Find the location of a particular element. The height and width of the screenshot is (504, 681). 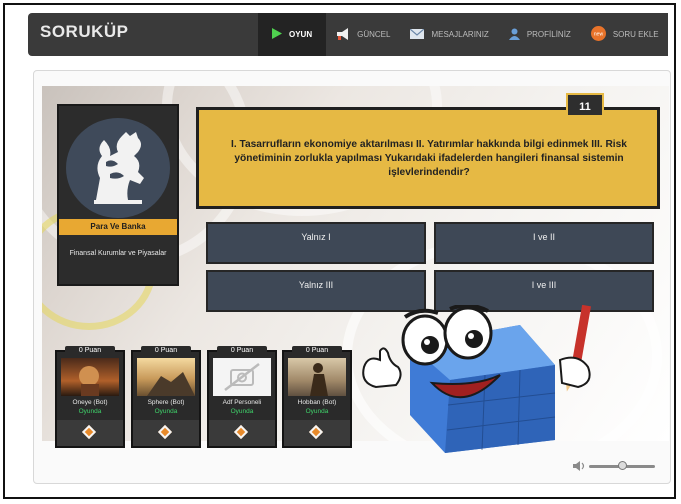

svg-text: new is located at coordinates (599, 35).